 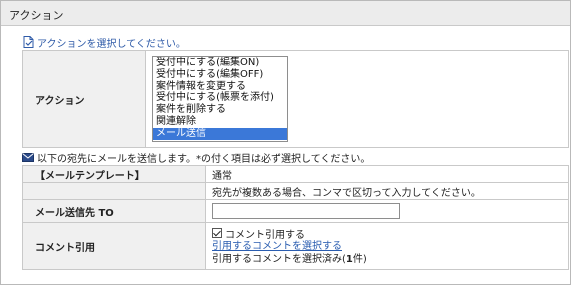 What do you see at coordinates (359, 259) in the screenshot?
I see `count-suffix: 件)` at bounding box center [359, 259].